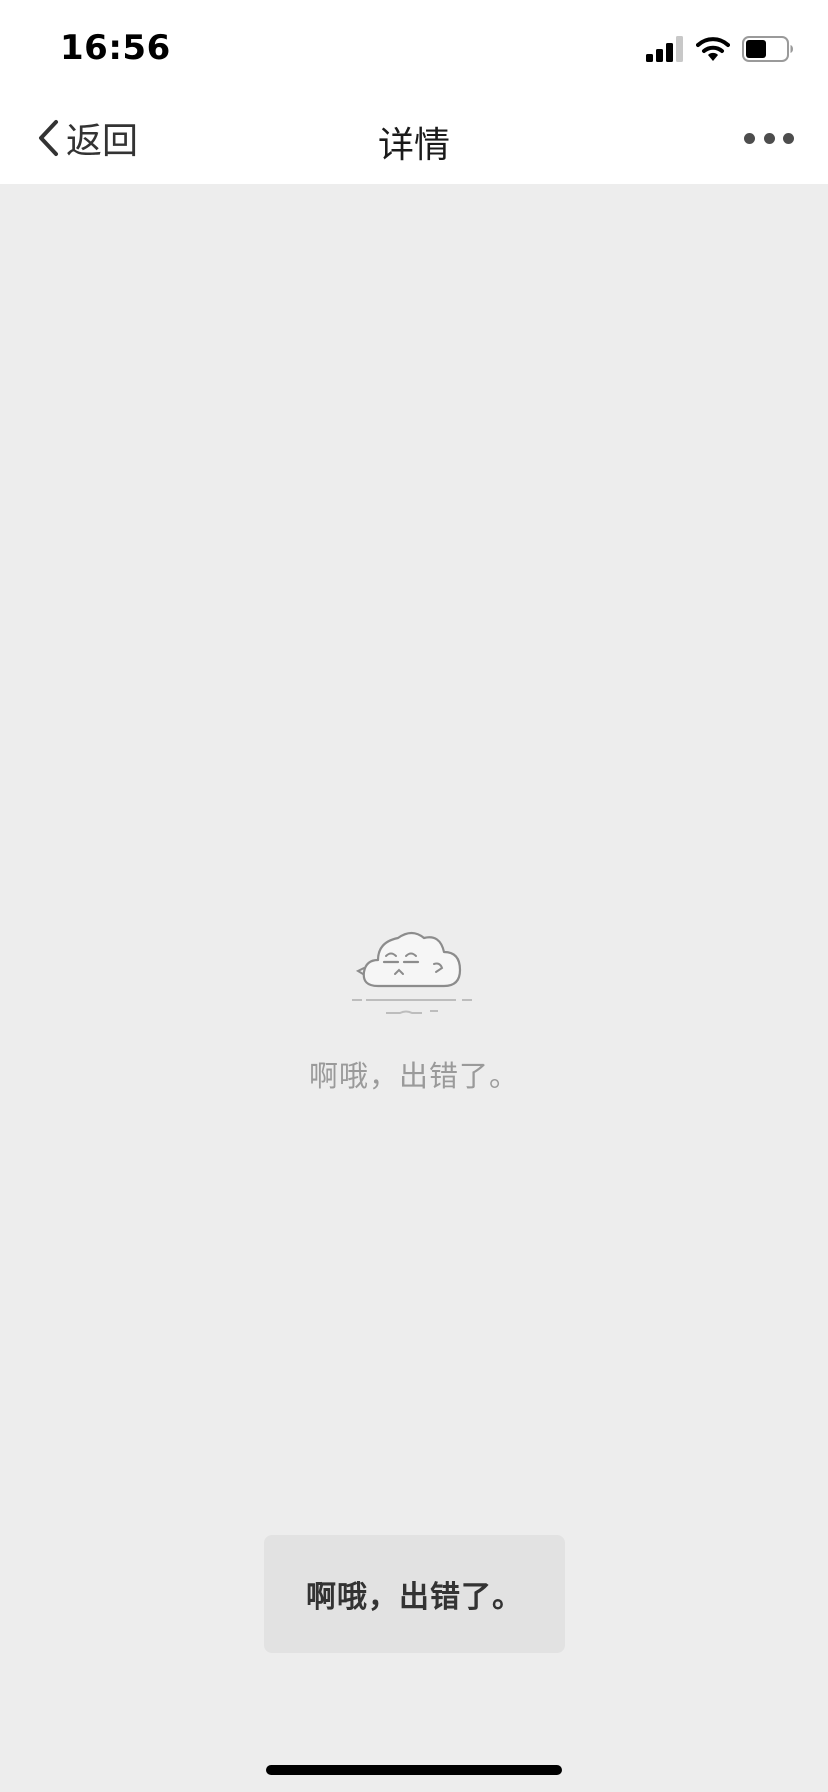 The image size is (828, 1792). What do you see at coordinates (115, 48) in the screenshot?
I see `status-time: 16:56` at bounding box center [115, 48].